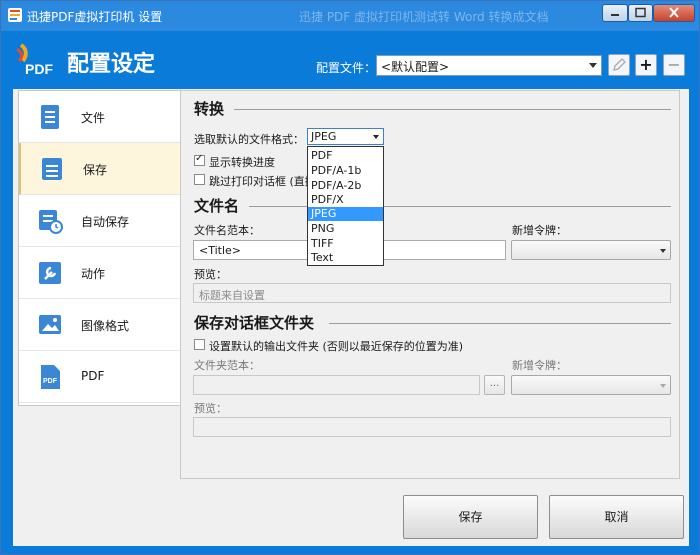  Describe the element at coordinates (345, 244) in the screenshot. I see `format-option: TIFF` at that location.